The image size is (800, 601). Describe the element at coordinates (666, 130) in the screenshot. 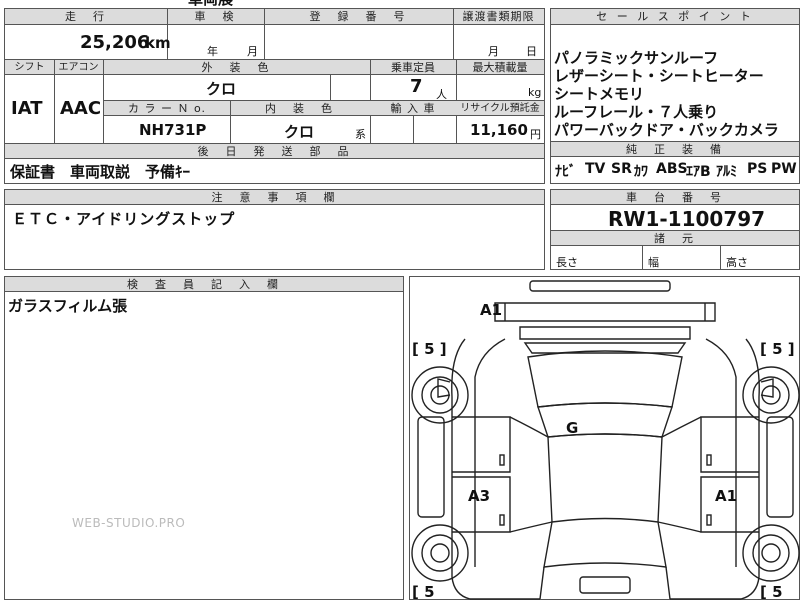

I see `sales-point-line: パワーバックドア・バックカメラ` at that location.